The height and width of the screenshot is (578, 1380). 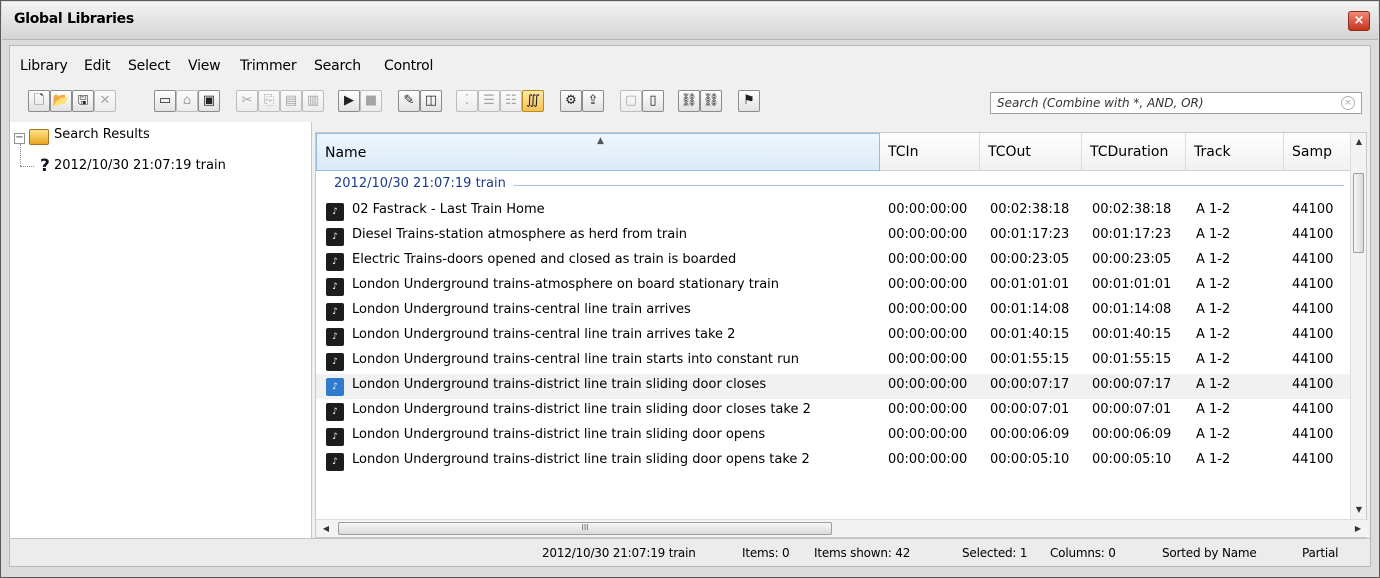 I want to click on paste-special-icon: ▥, so click(x=313, y=101).